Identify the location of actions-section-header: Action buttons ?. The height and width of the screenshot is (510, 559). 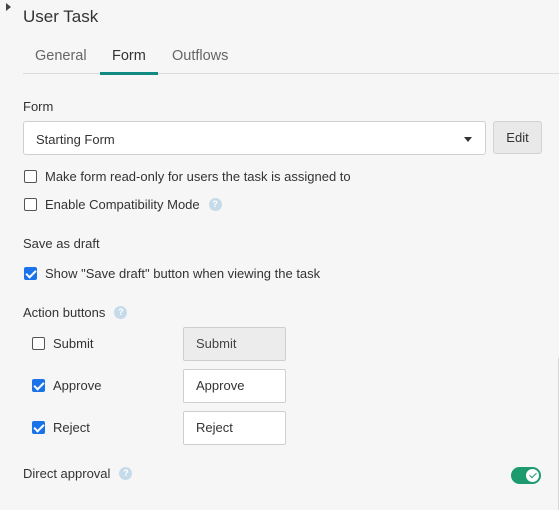
(75, 312).